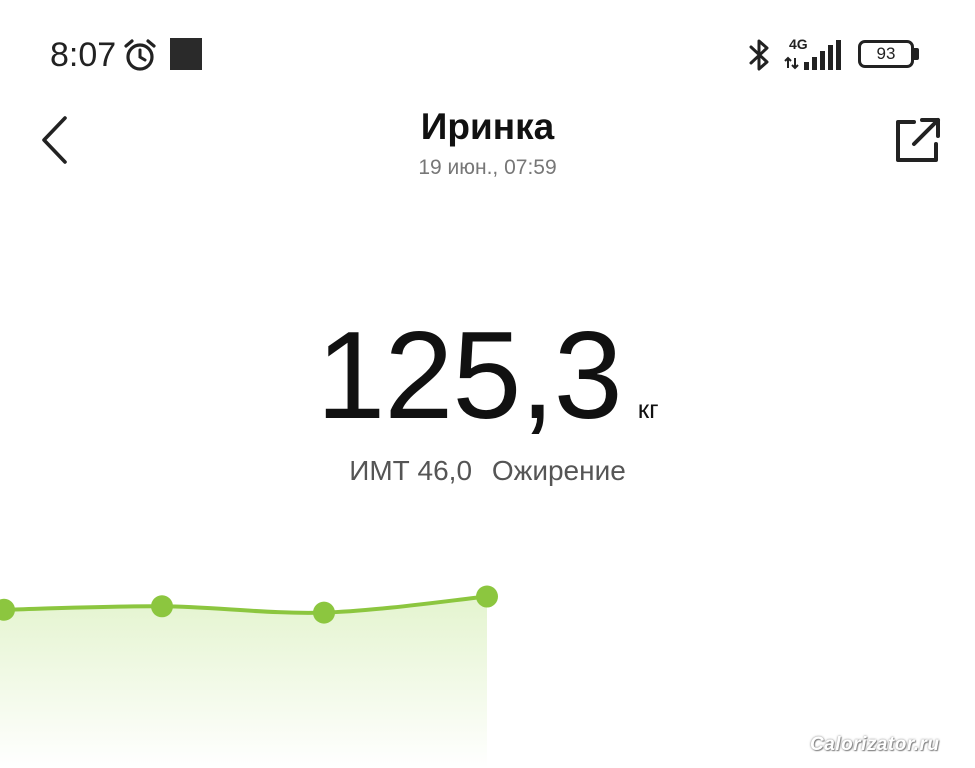 This screenshot has width=975, height=768. Describe the element at coordinates (558, 470) in the screenshot. I see `bmi-category: Ожирение` at that location.